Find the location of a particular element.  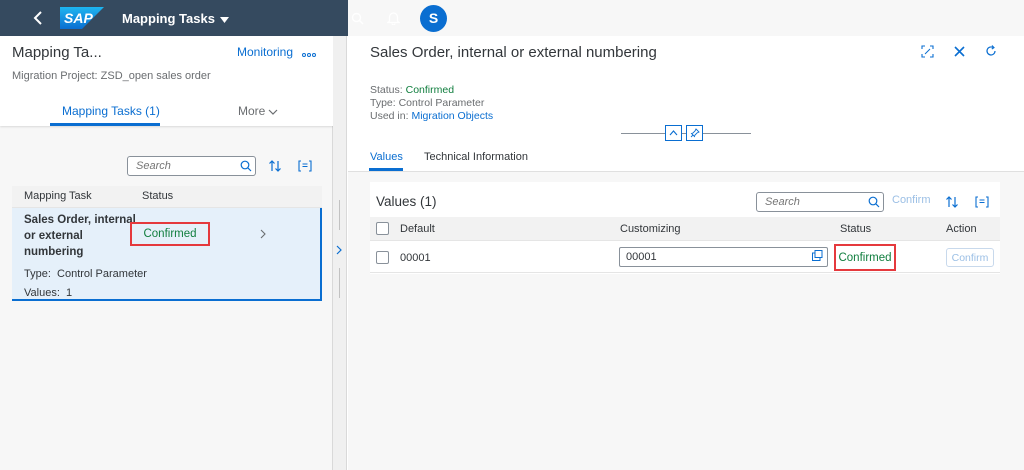

task-type: Type: Control Parameter is located at coordinates (85, 274).